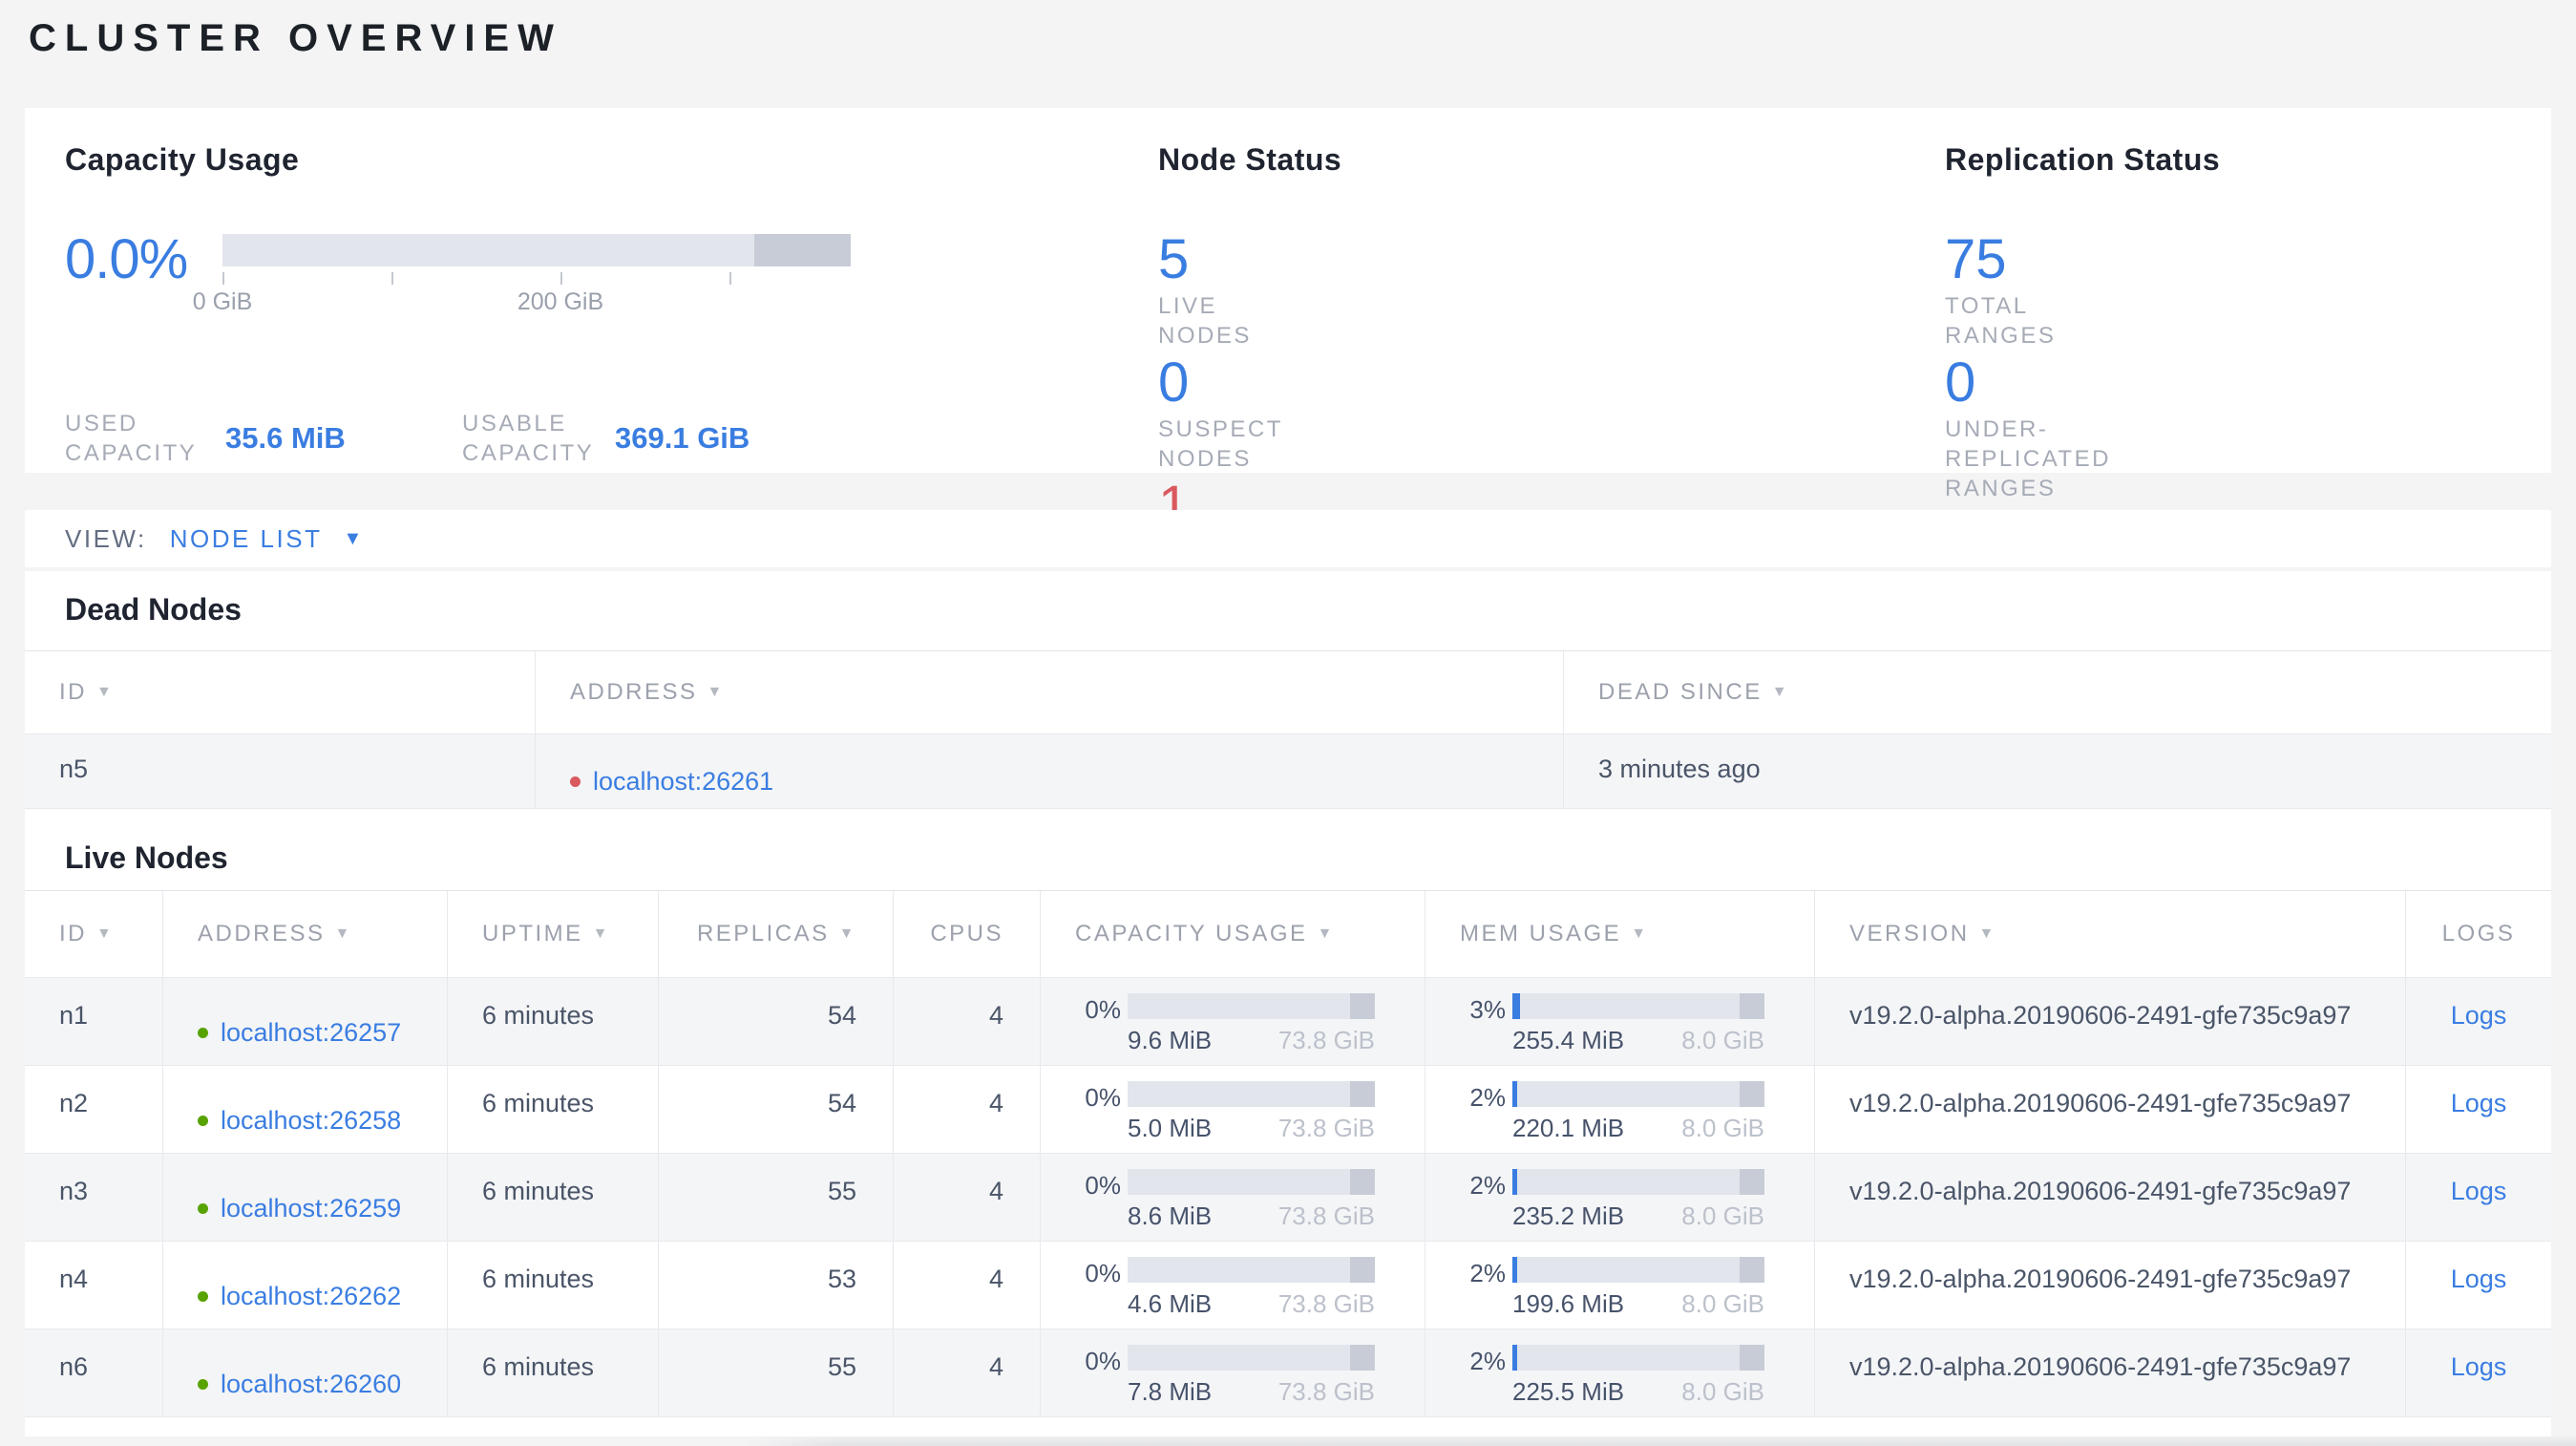 The width and height of the screenshot is (2576, 1446). I want to click on usage-used-value: 199.6 MiB, so click(1568, 1303).